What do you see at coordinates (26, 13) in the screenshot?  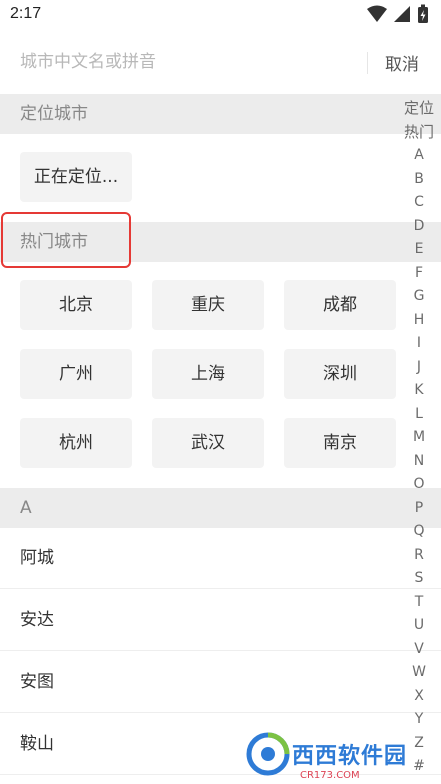 I see `status-time: 2:17` at bounding box center [26, 13].